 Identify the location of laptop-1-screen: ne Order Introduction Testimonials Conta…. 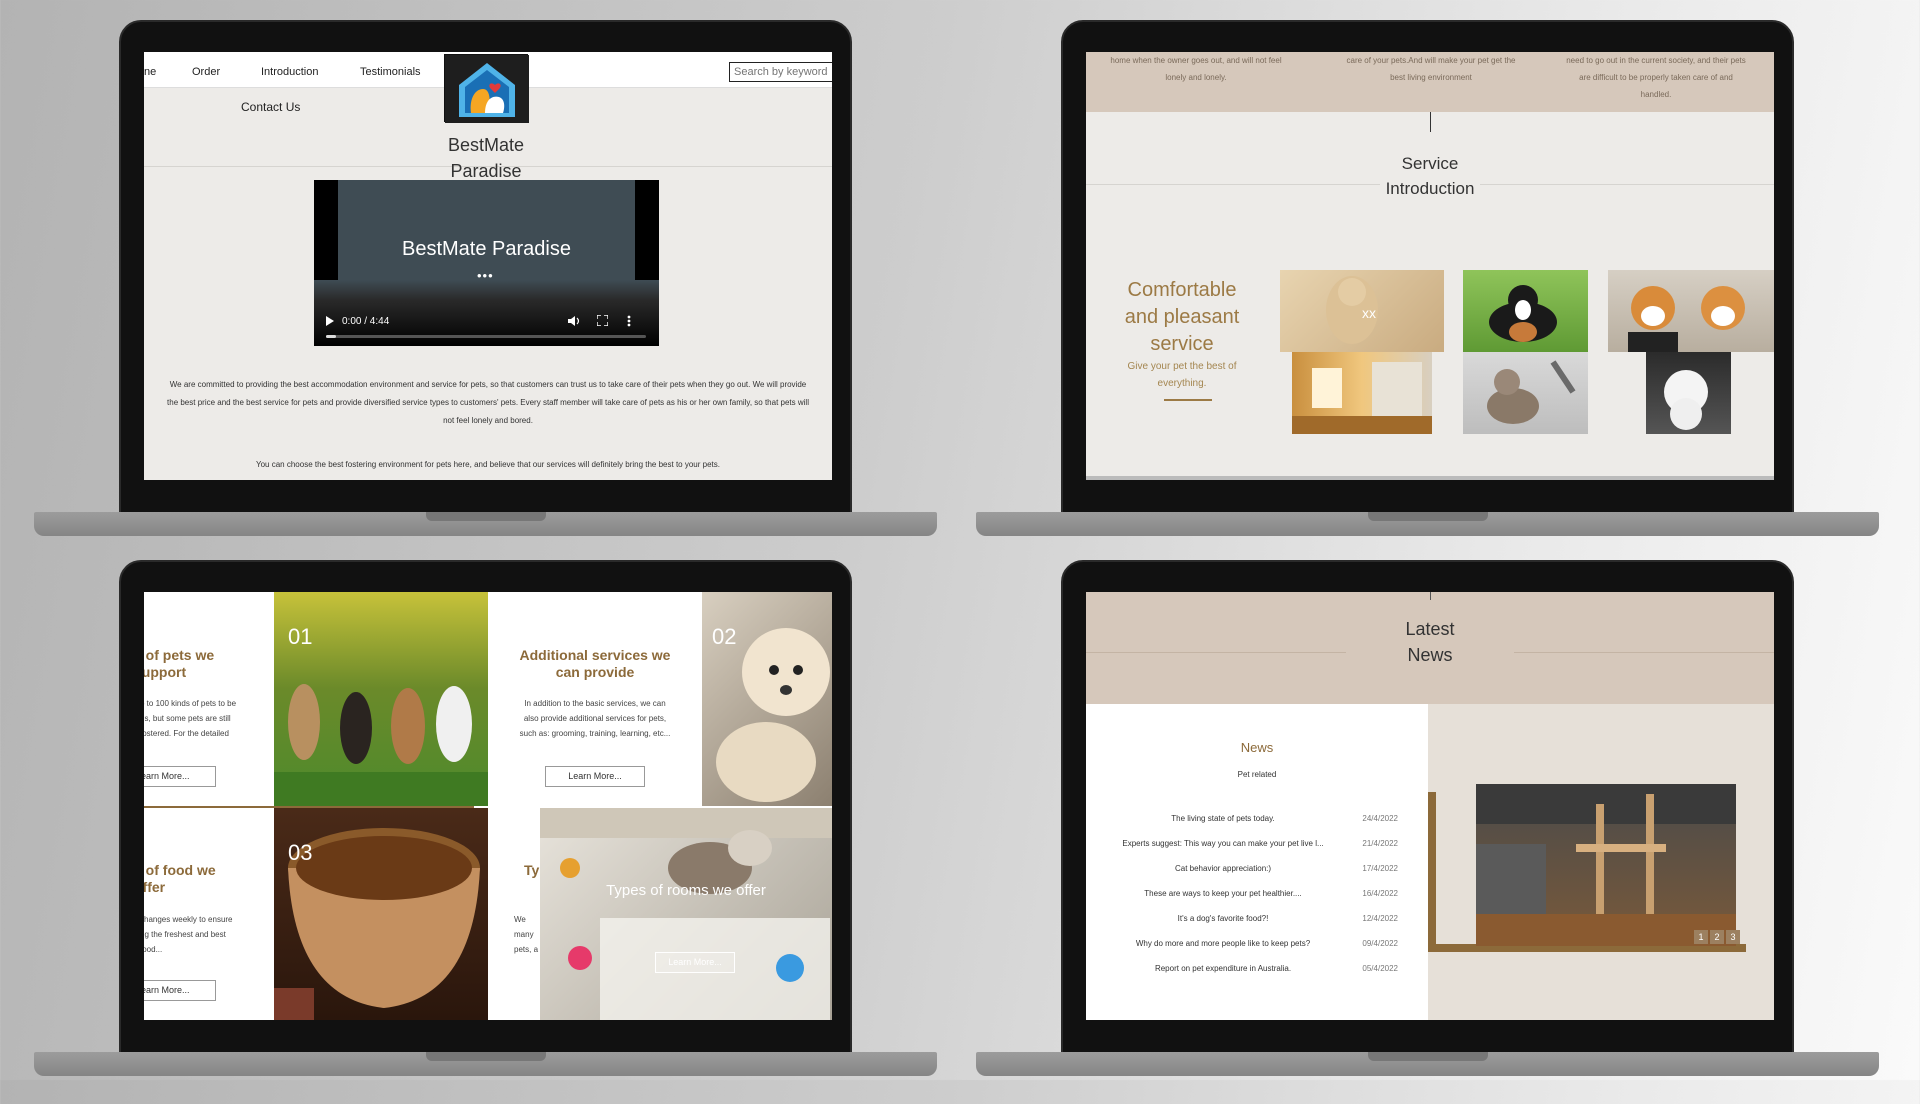
(488, 266).